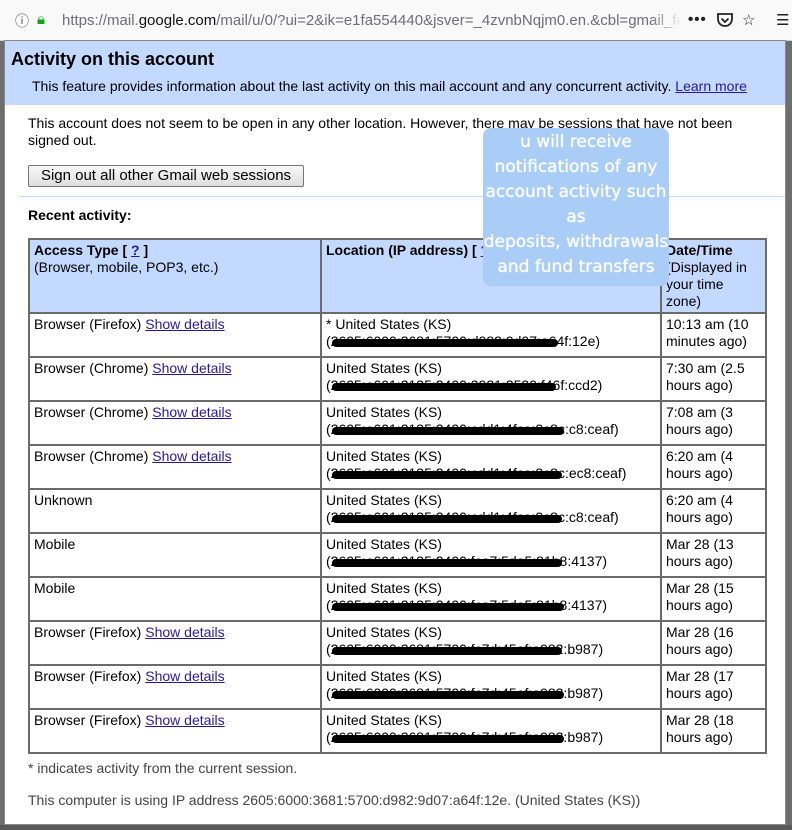 The height and width of the screenshot is (830, 792). I want to click on header-location-title: Location (IP address), so click(397, 250).